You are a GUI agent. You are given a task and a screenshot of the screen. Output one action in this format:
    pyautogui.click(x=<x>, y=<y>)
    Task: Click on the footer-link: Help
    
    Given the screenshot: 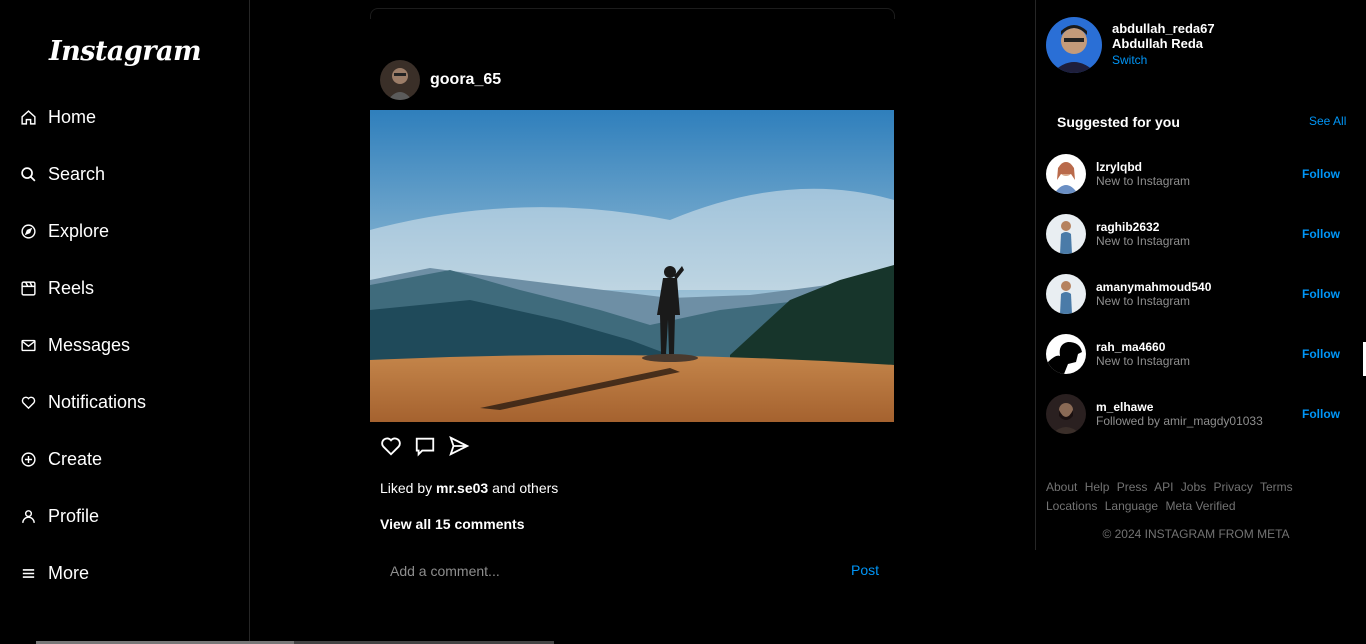 What is the action you would take?
    pyautogui.click(x=1097, y=487)
    